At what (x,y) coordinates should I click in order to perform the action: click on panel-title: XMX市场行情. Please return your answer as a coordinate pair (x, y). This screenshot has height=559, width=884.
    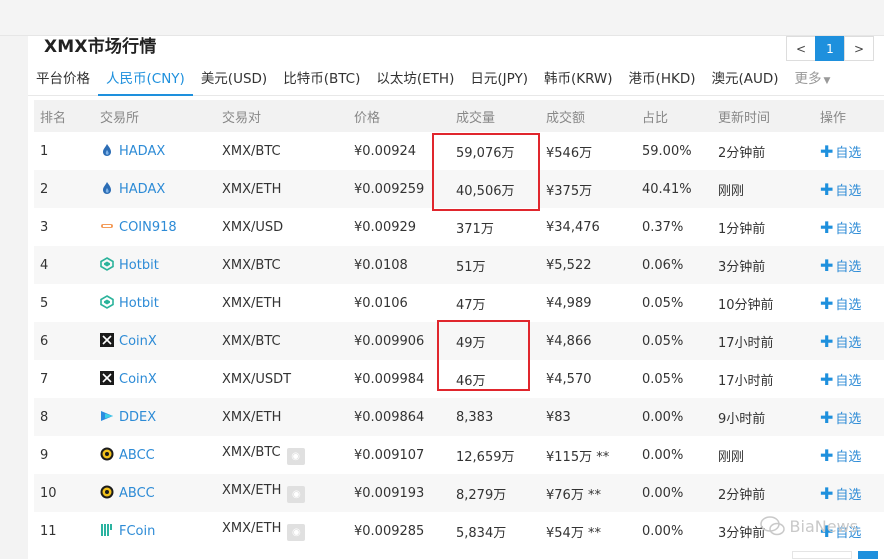
    Looking at the image, I should click on (100, 47).